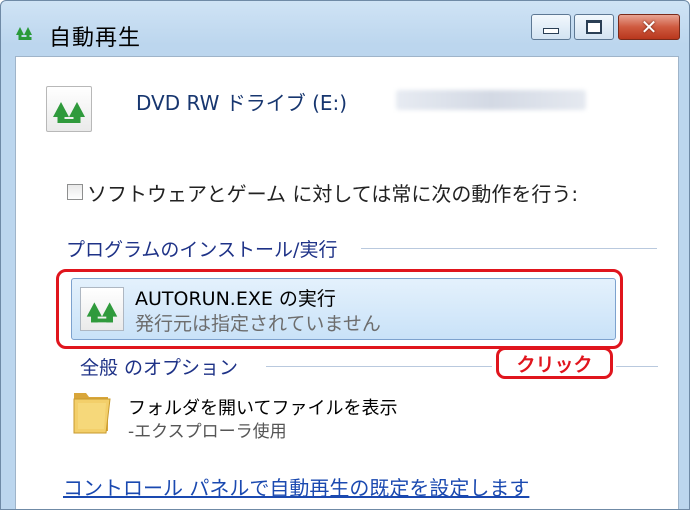  Describe the element at coordinates (637, 366) in the screenshot. I see `section-general-divider-end` at that location.